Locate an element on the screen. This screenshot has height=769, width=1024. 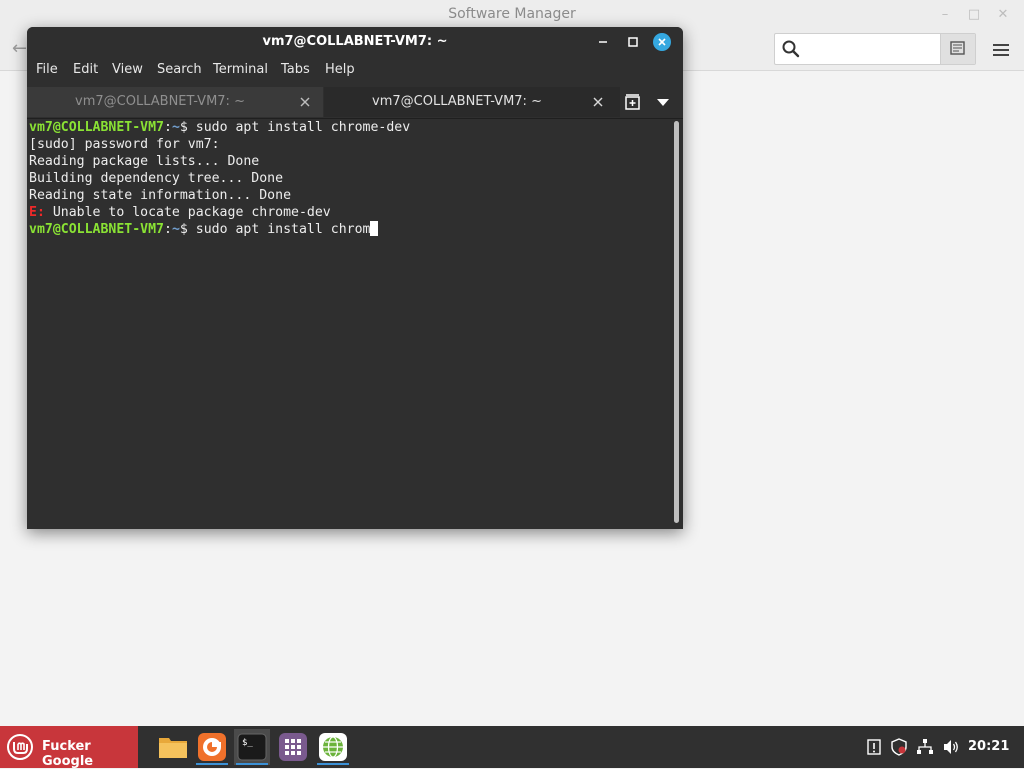
error-text: Unable to locate package chrome-dev is located at coordinates (187, 212).